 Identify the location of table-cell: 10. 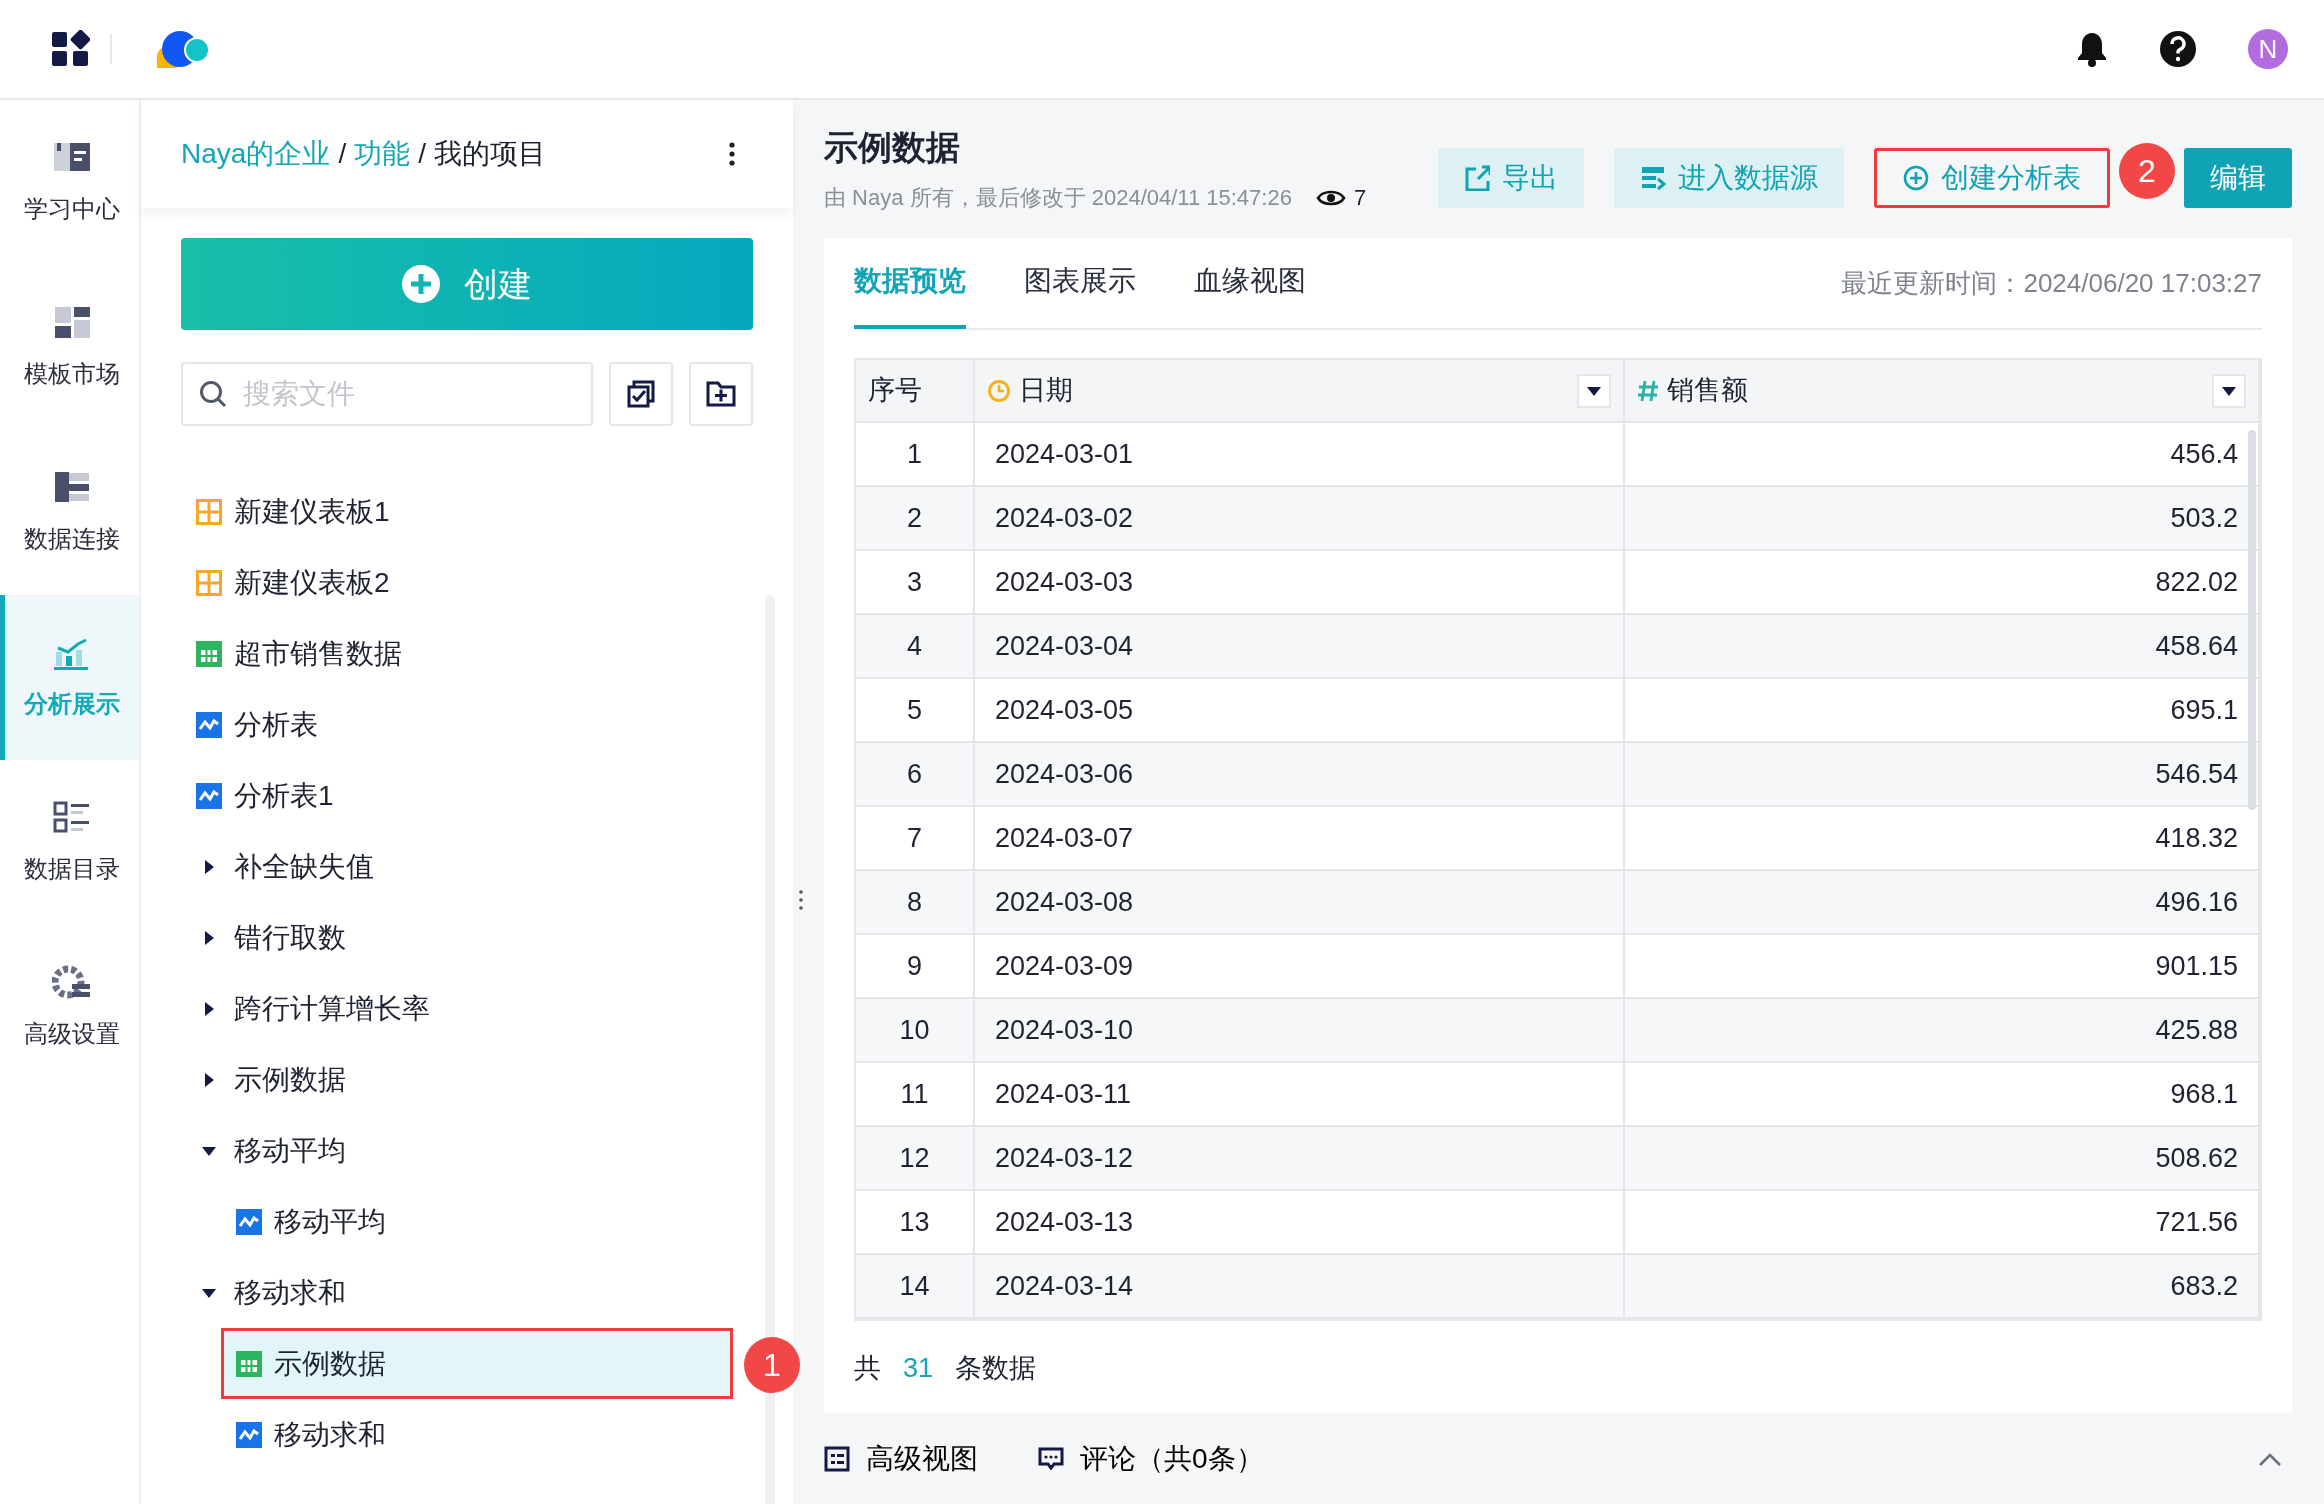
(915, 1030).